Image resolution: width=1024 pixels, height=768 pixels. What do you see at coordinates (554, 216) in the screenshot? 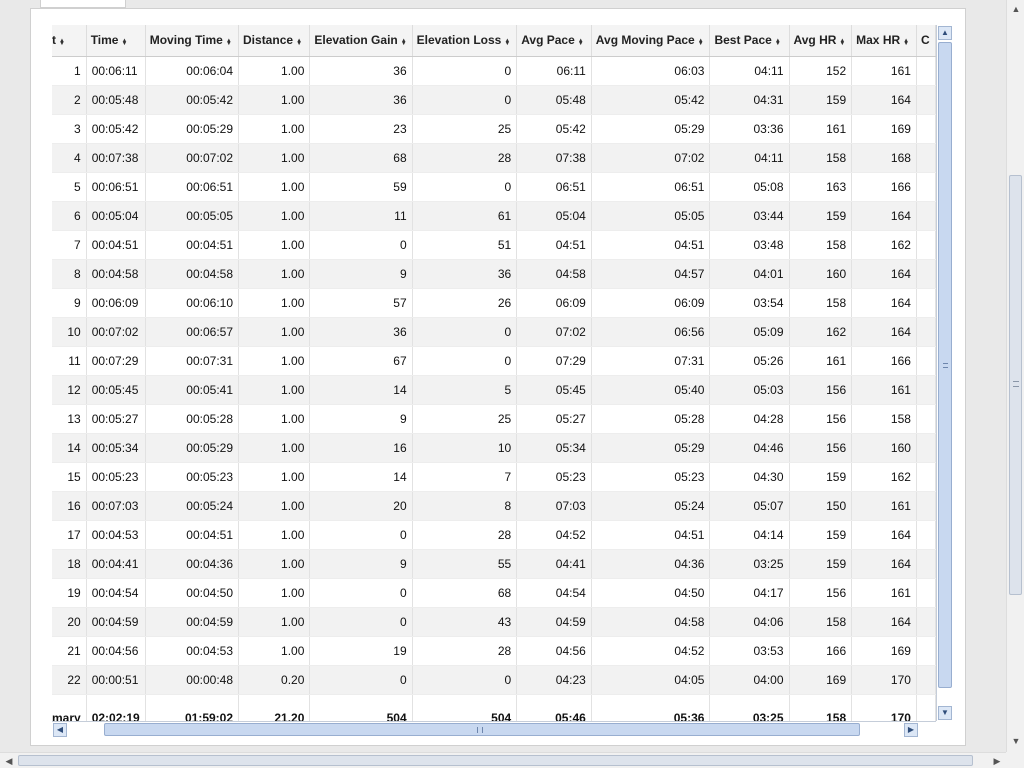
I see `cell-avg_pace: 05:04` at bounding box center [554, 216].